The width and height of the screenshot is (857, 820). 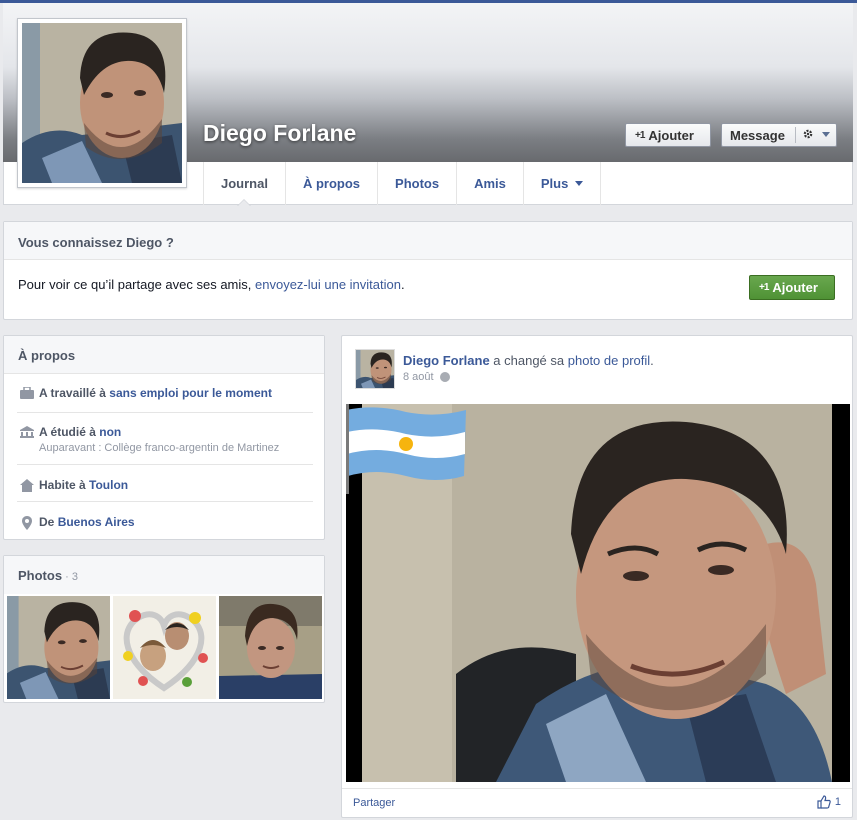 What do you see at coordinates (27, 489) in the screenshot?
I see `home-icon` at bounding box center [27, 489].